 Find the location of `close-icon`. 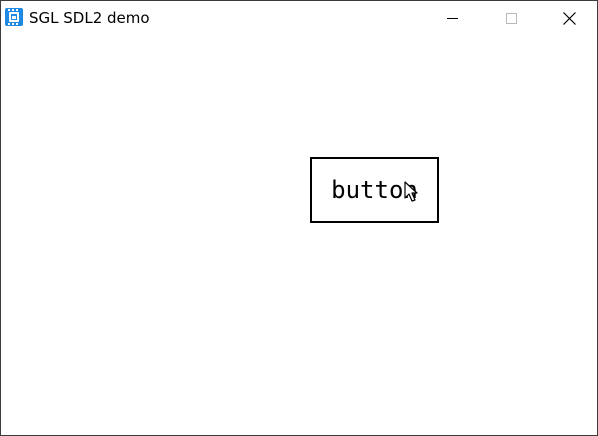

close-icon is located at coordinates (569, 18).